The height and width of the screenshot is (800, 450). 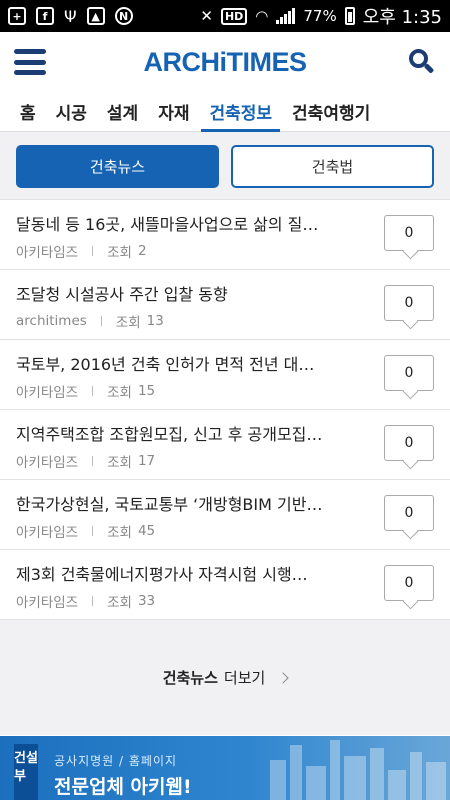 What do you see at coordinates (225, 585) in the screenshot?
I see `list-item: 제3회 건축물에너지평가사 자격시험 시행… 아키타임즈 조회 33 0` at bounding box center [225, 585].